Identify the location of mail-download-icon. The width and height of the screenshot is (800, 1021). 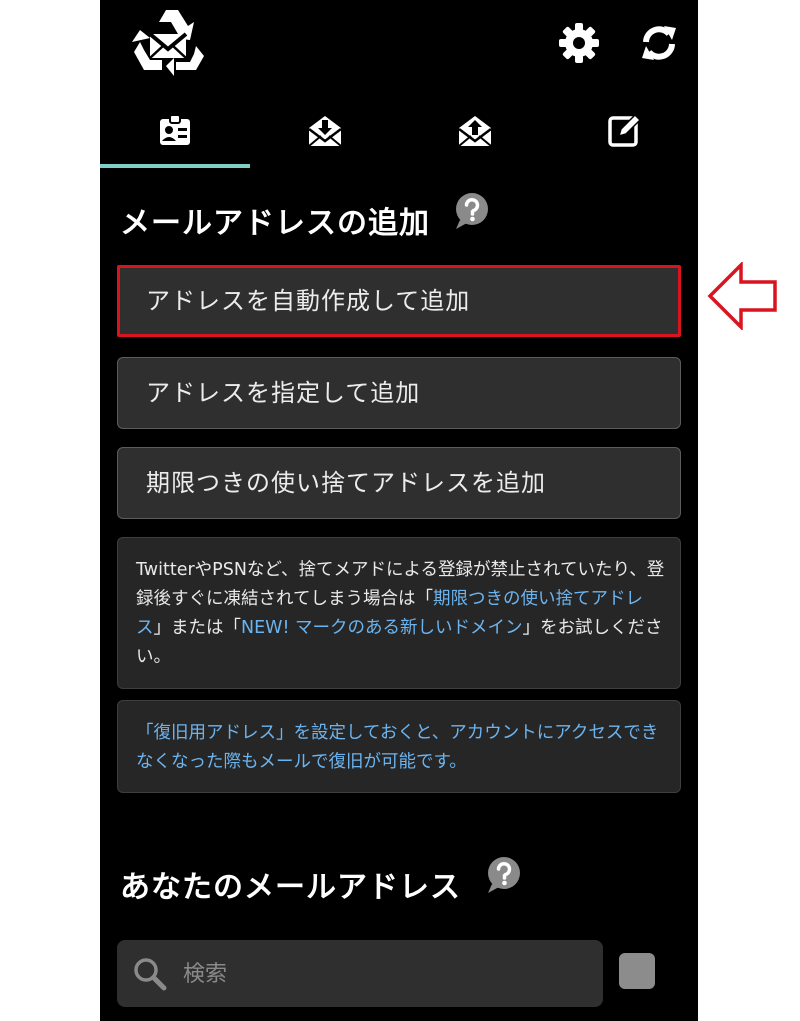
(325, 131).